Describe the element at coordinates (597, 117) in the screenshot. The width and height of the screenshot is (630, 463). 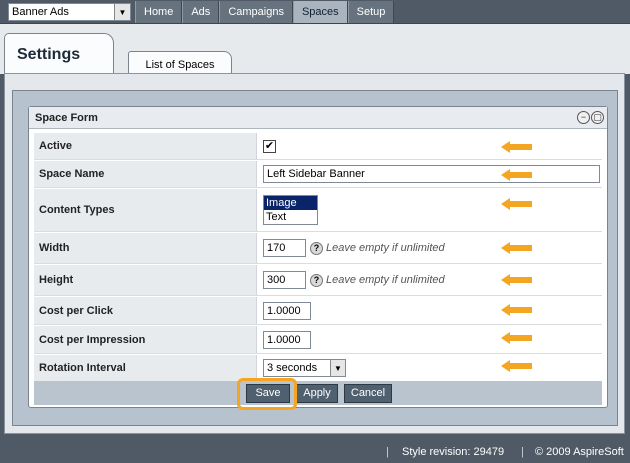
I see `restore-icon: ▢` at that location.